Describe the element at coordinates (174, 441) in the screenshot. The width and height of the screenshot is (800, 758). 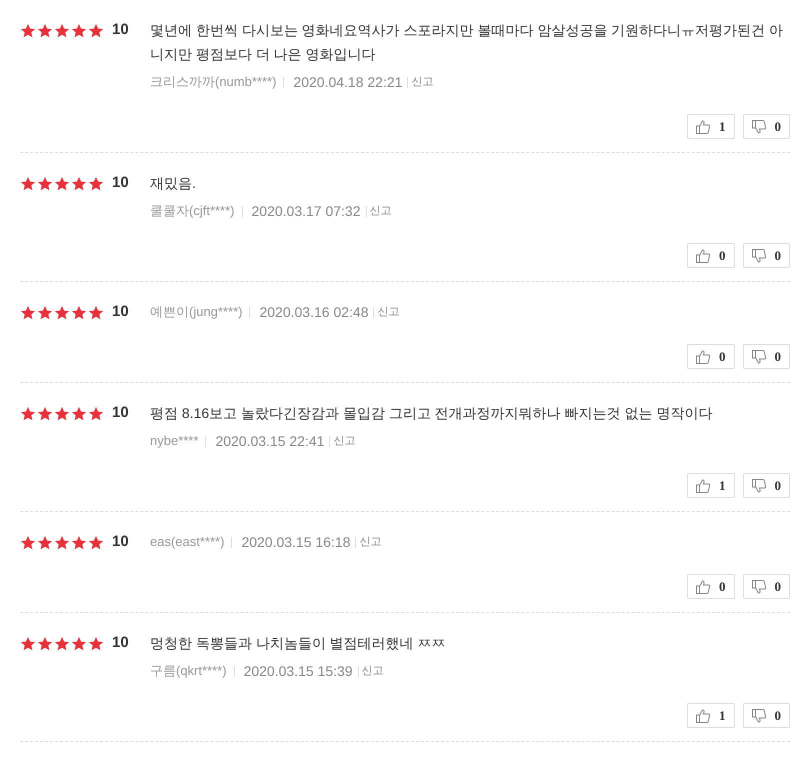
I see `author-name: nybe****` at that location.